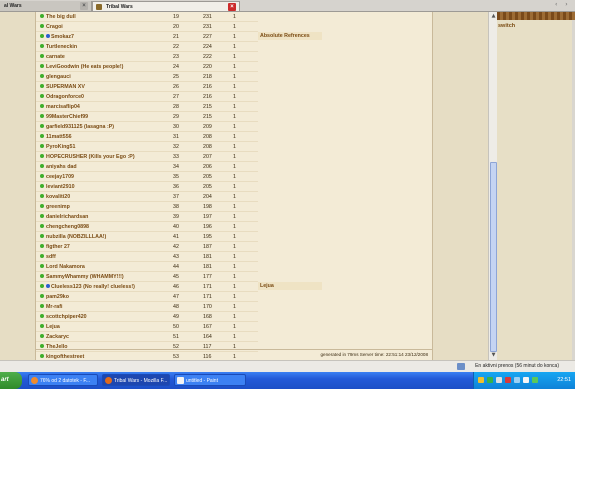 This screenshot has width=600, height=480. Describe the element at coordinates (61, 47) in the screenshot. I see `player-name: Turtleneckin` at that location.